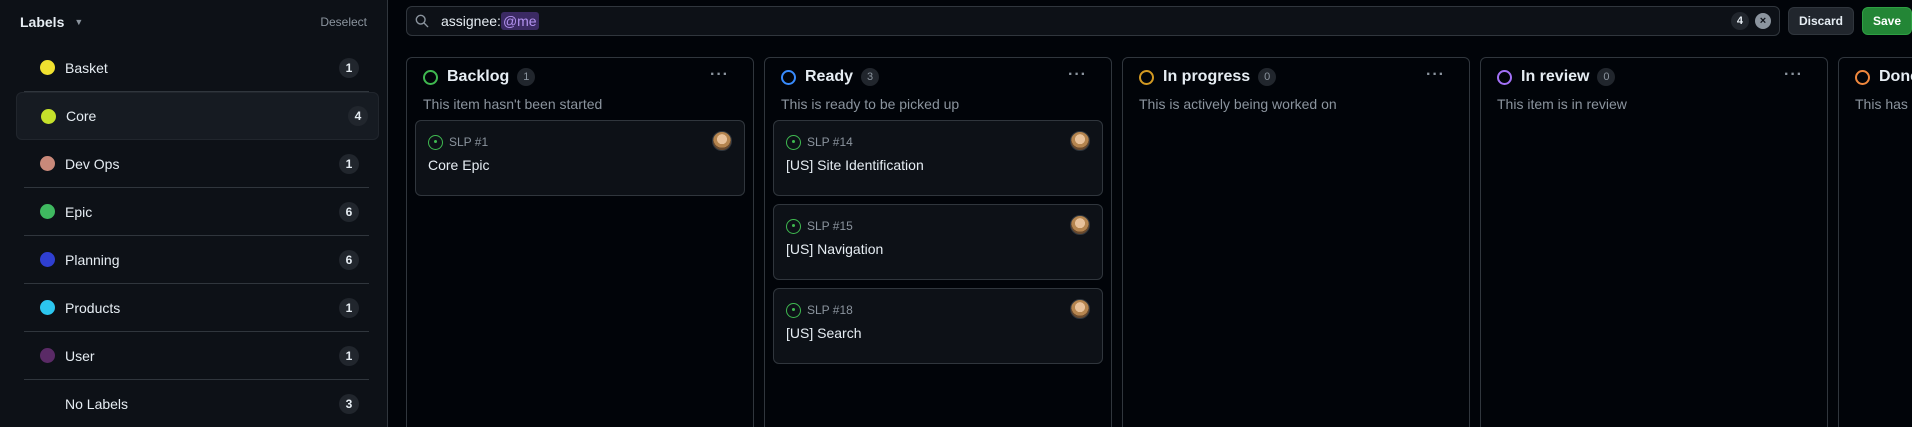  What do you see at coordinates (343, 22) in the screenshot?
I see `deselect-button: Deselect` at bounding box center [343, 22].